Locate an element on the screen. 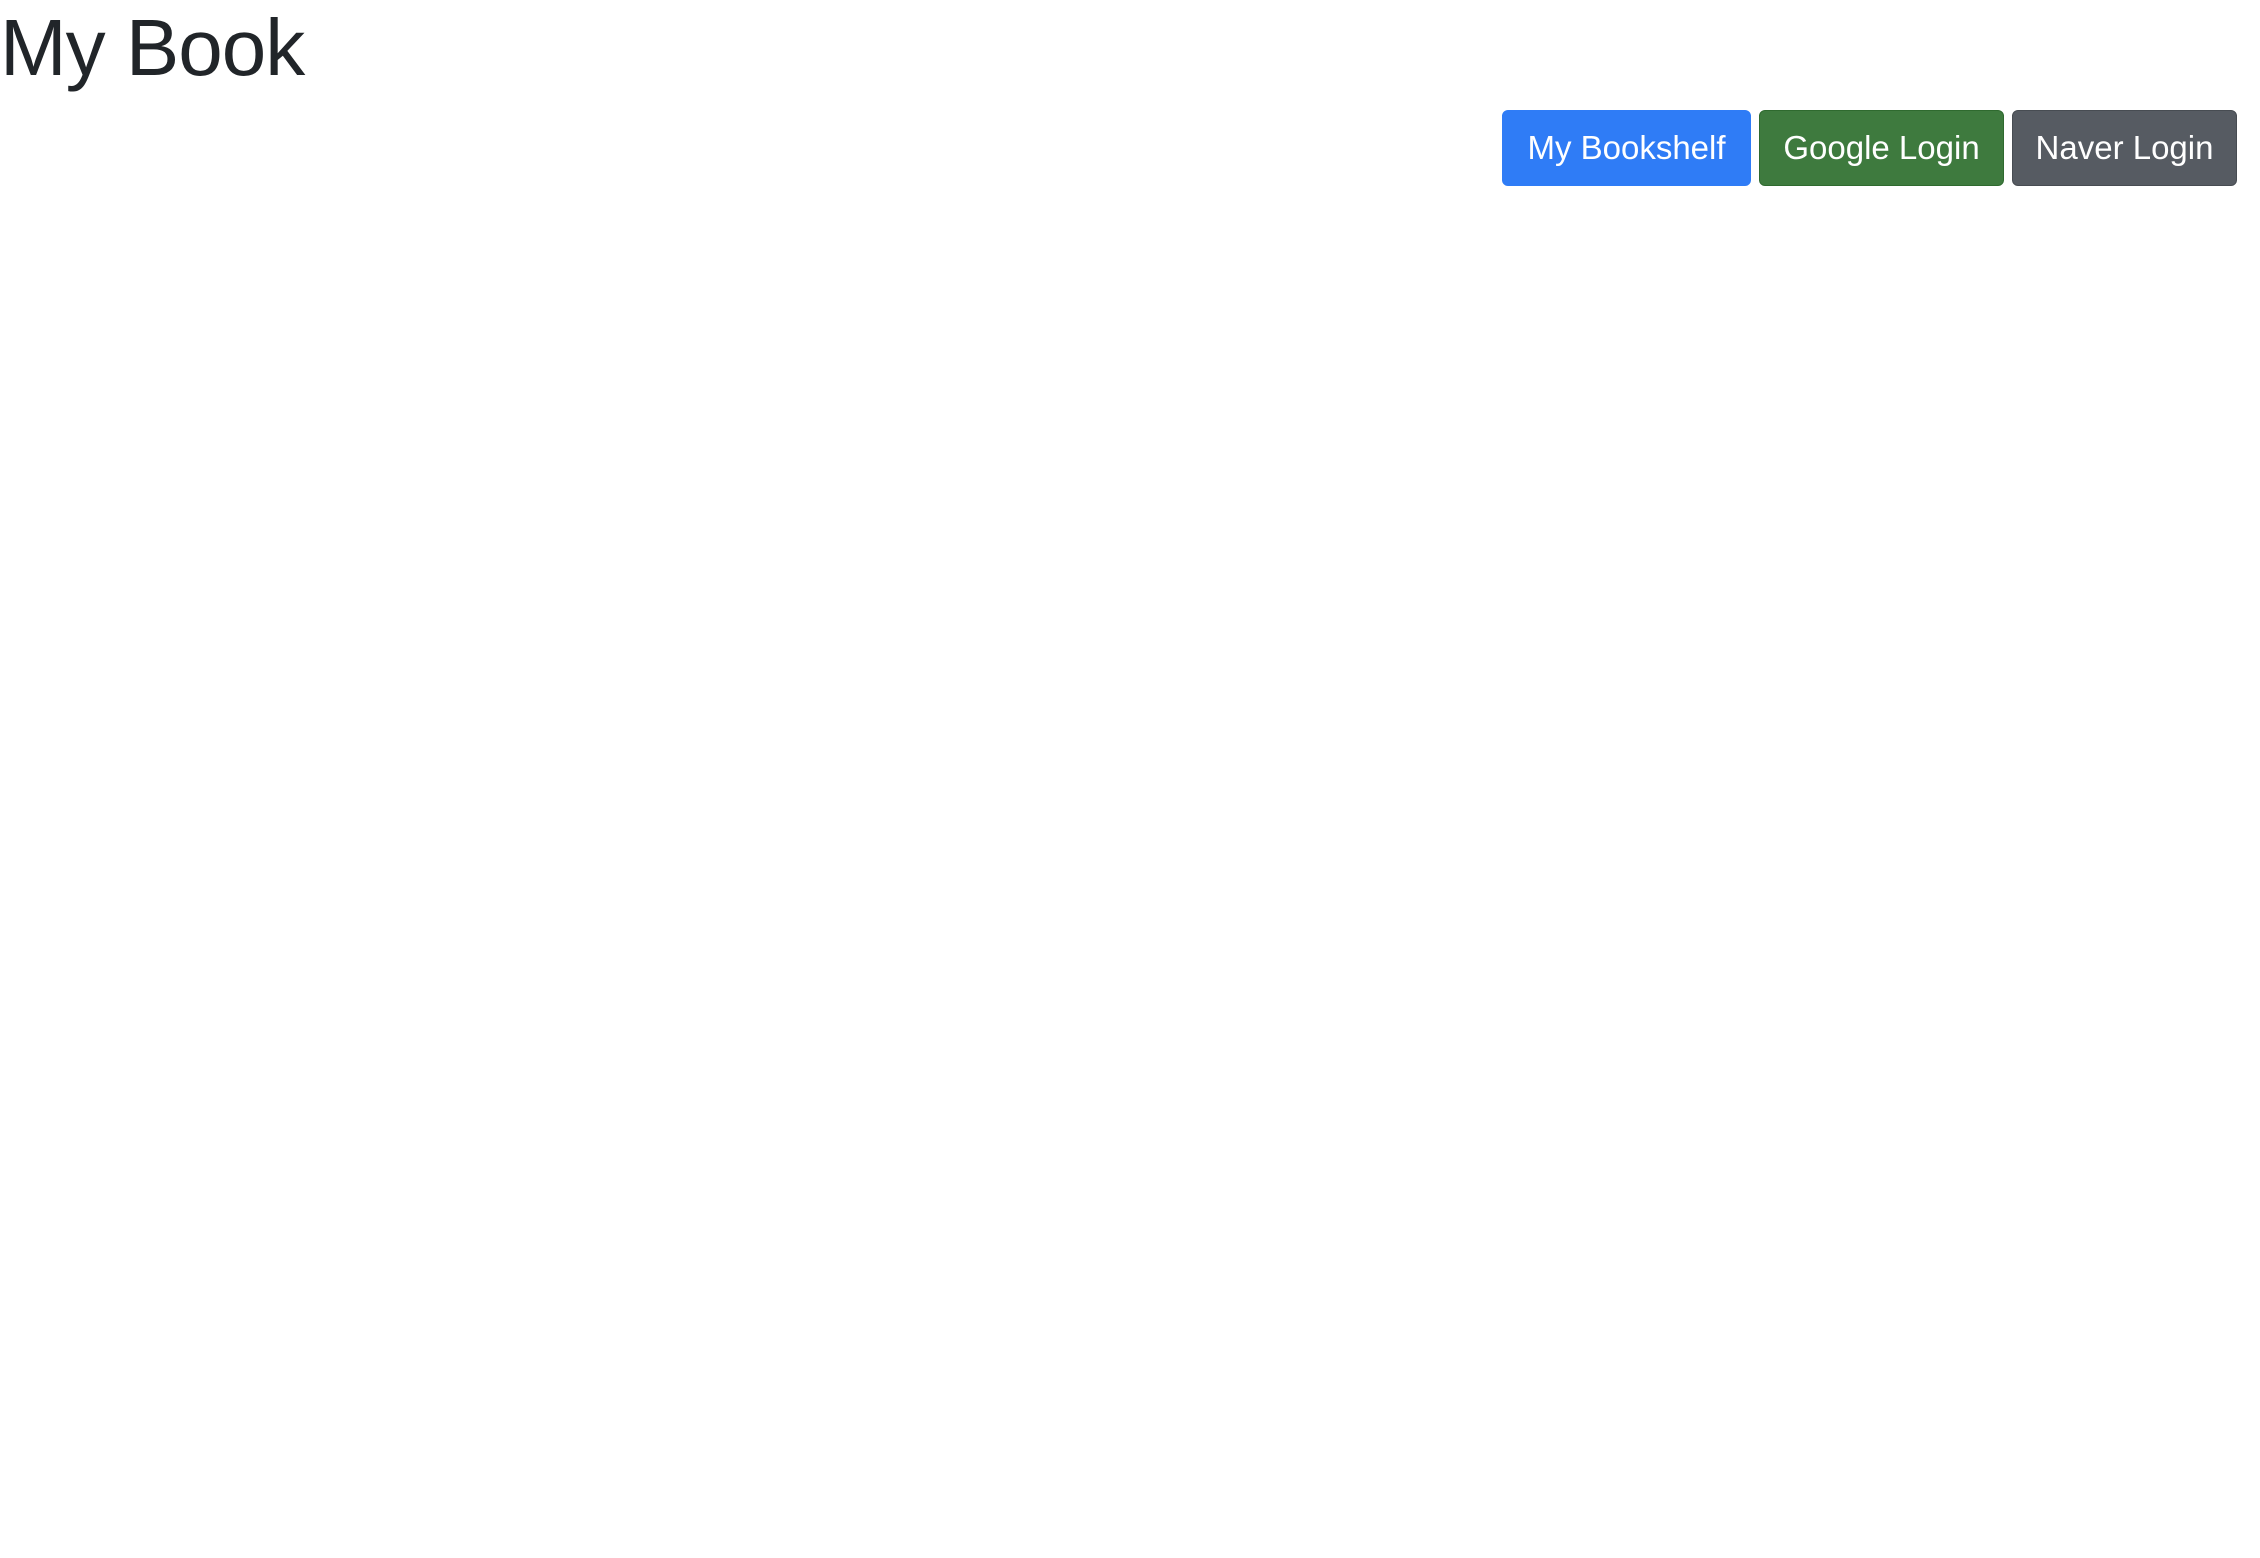  page-title: My Book is located at coordinates (152, 47).